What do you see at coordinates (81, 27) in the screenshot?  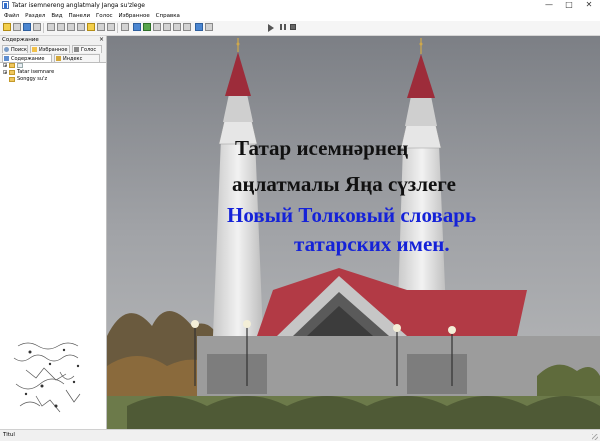 I see `next-page-icon` at bounding box center [81, 27].